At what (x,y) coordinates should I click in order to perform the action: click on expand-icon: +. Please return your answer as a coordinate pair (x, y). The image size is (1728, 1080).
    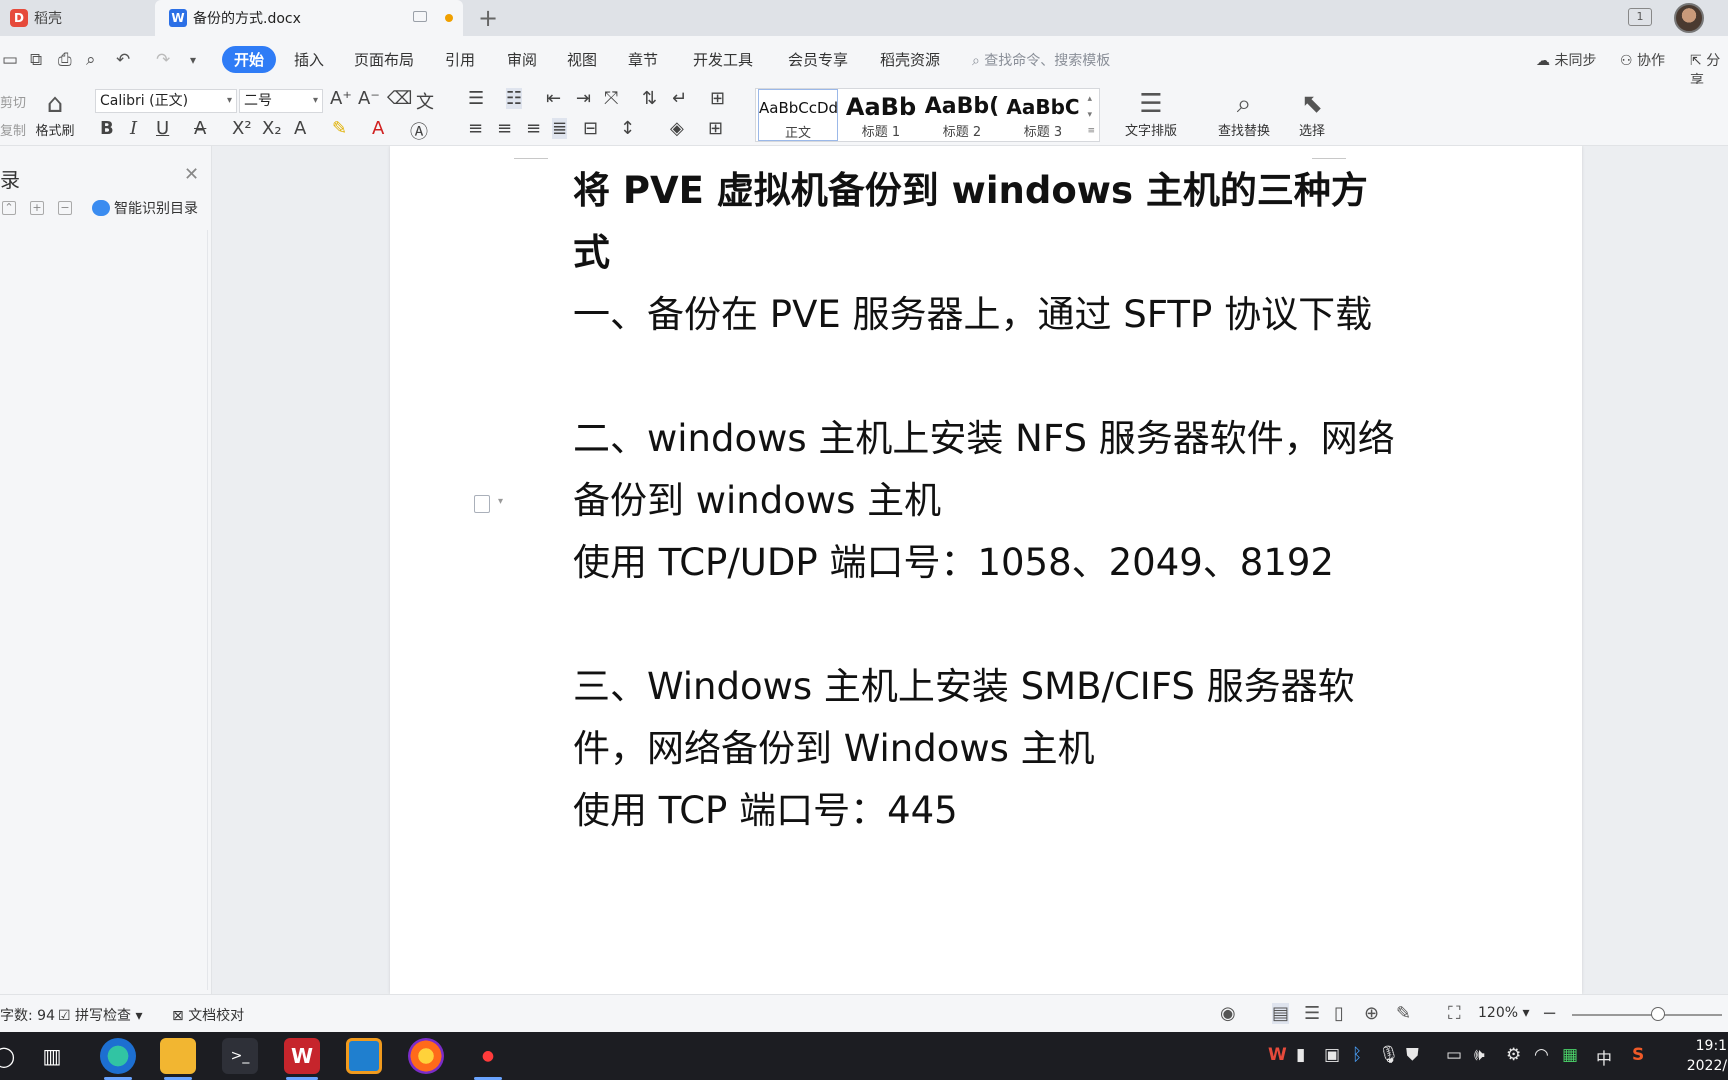
    Looking at the image, I should click on (37, 208).